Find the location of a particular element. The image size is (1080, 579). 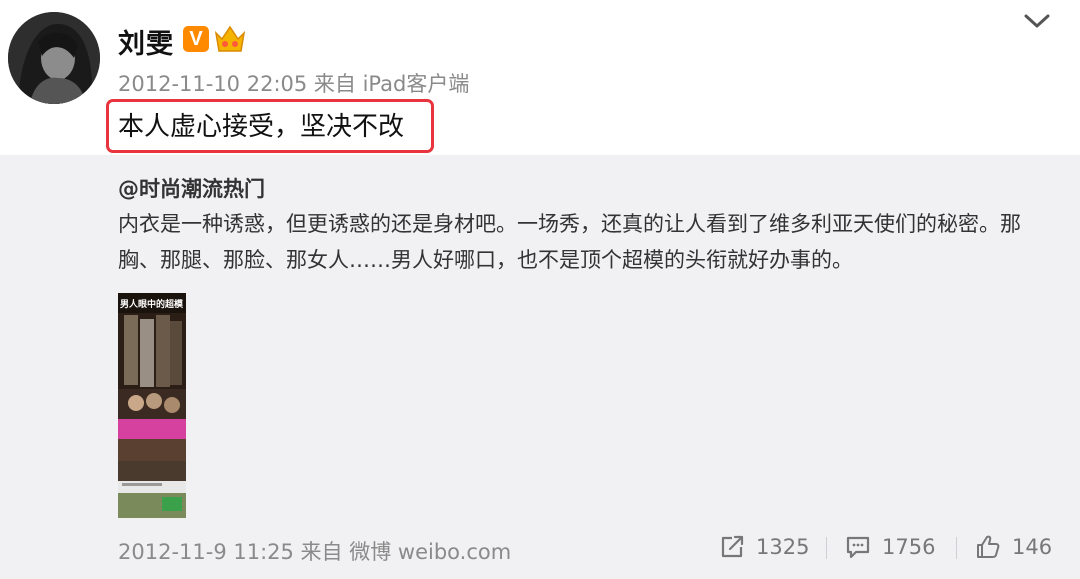

avatar is located at coordinates (54, 58).